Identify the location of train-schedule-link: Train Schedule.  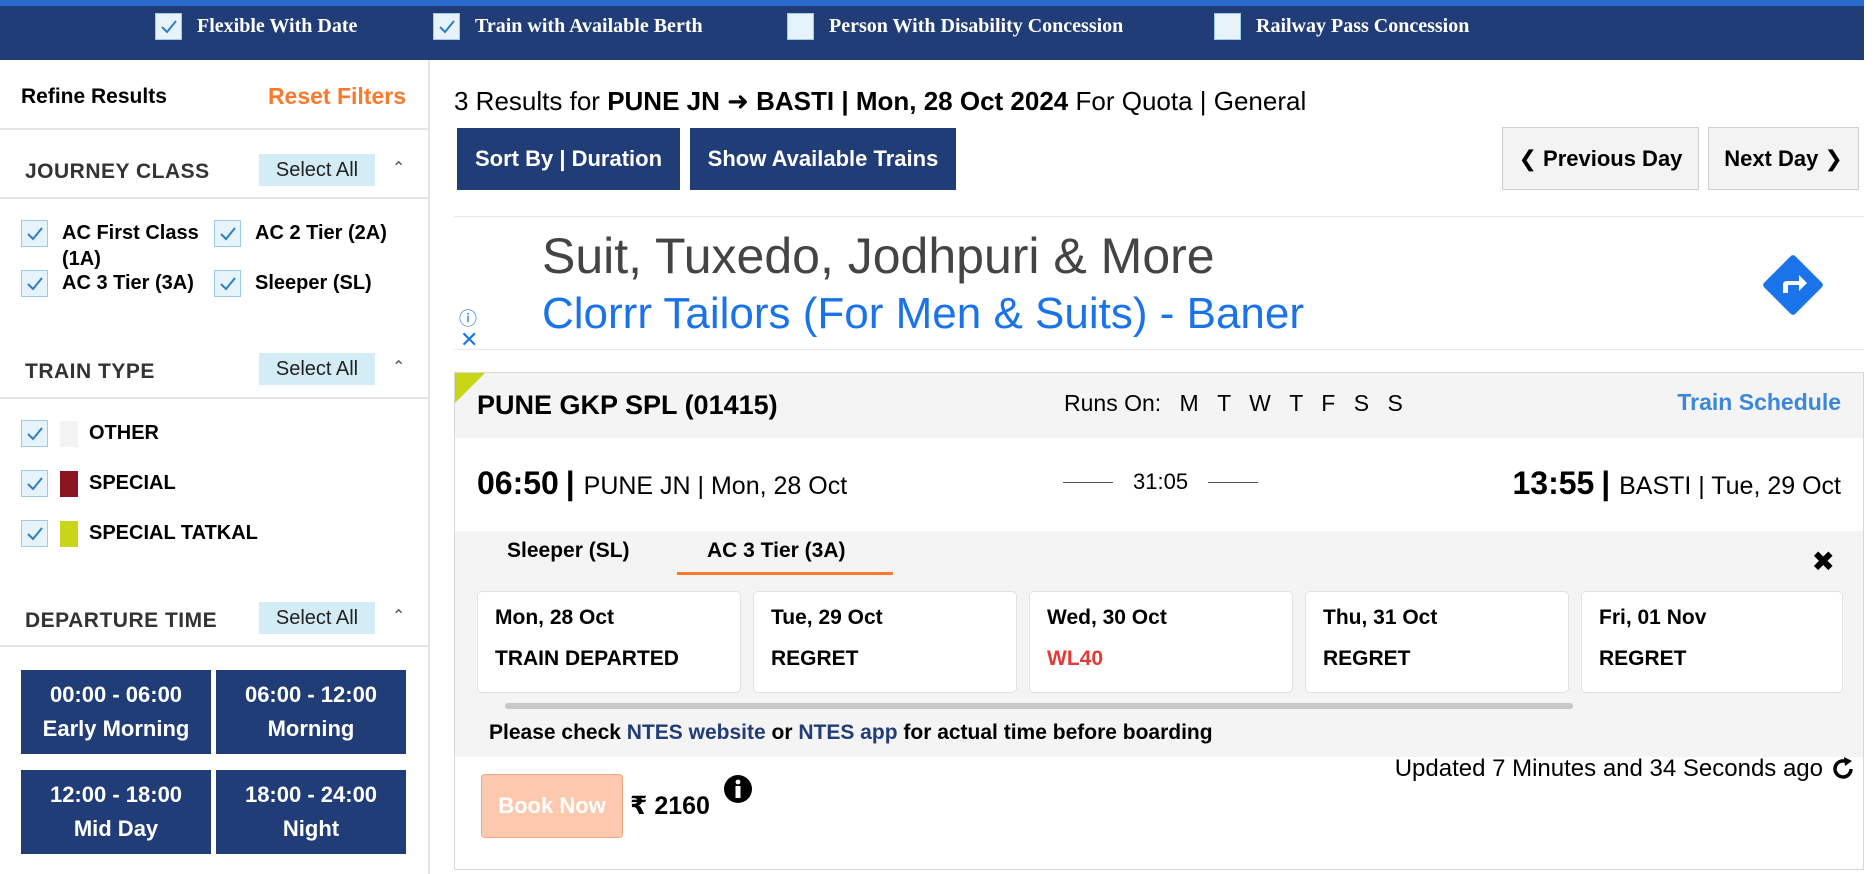
(1759, 402).